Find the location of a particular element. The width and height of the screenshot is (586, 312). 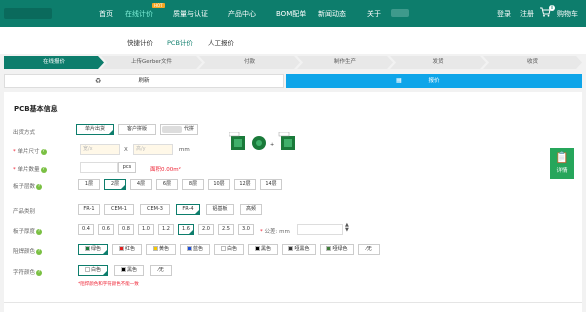

refresh-button: ♻ 刷新 is located at coordinates (144, 81).